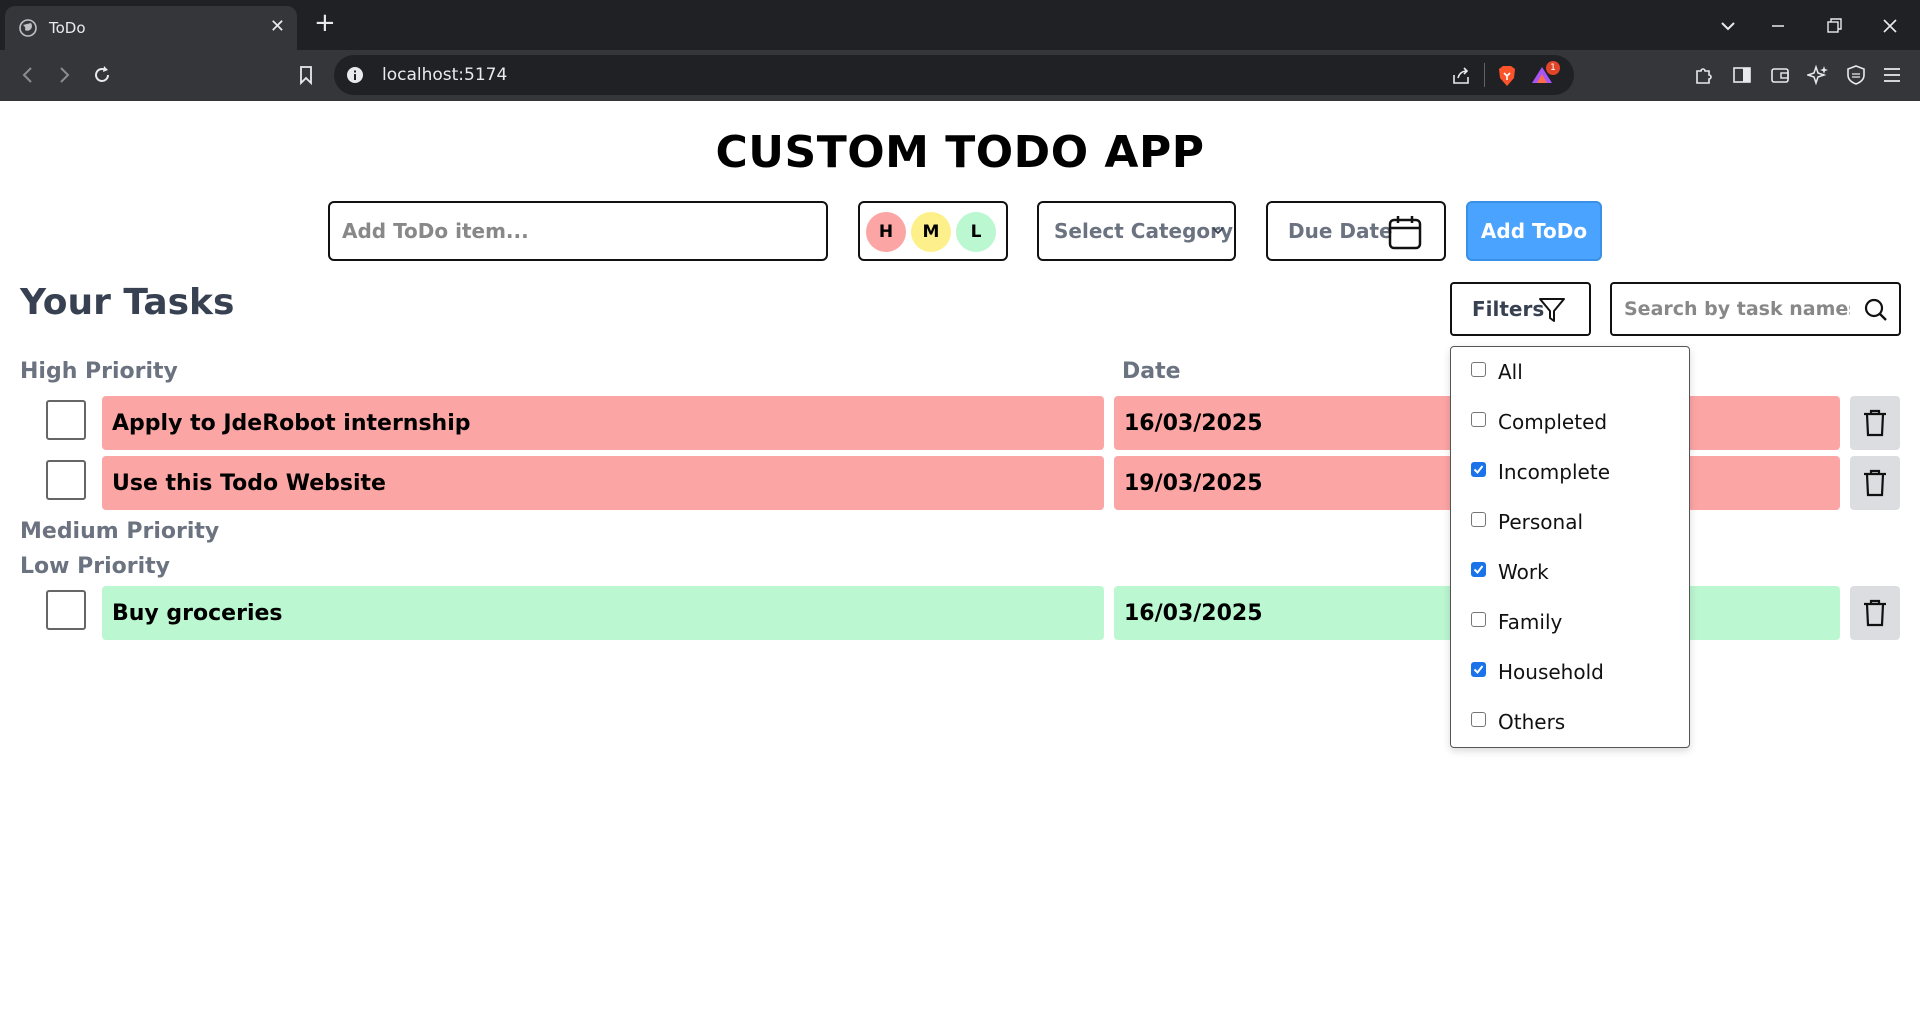  What do you see at coordinates (1144, 231) in the screenshot?
I see `category-select-label: Select Category` at bounding box center [1144, 231].